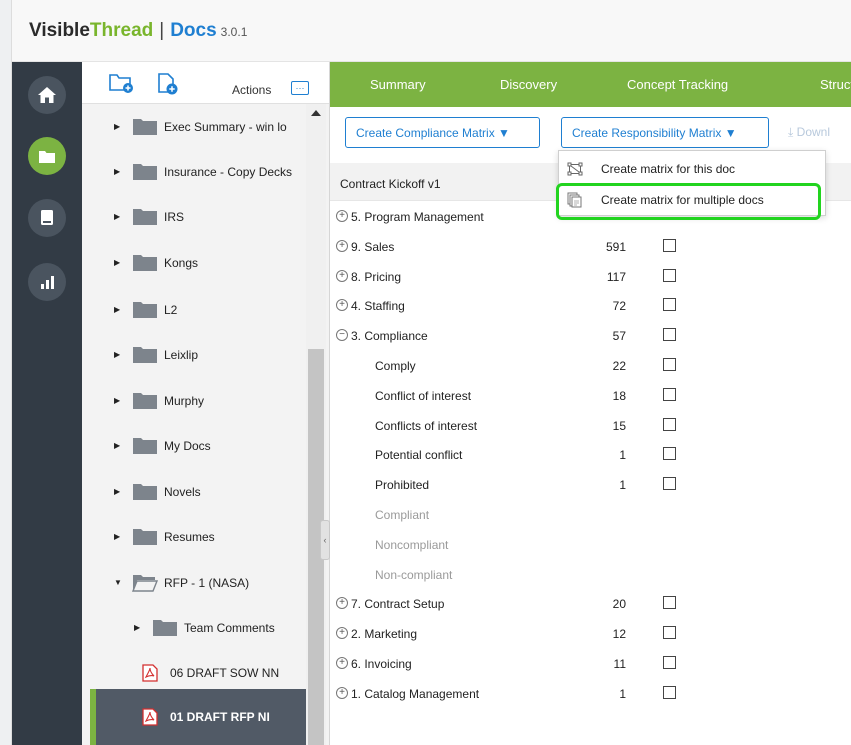 The width and height of the screenshot is (851, 745). What do you see at coordinates (316, 113) in the screenshot?
I see `scroll-up-arrow-icon` at bounding box center [316, 113].